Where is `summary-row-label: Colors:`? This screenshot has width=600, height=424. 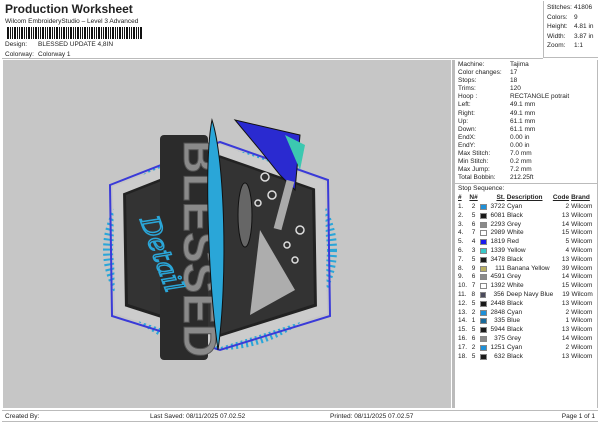
summary-row-label: Colors: is located at coordinates (557, 17).